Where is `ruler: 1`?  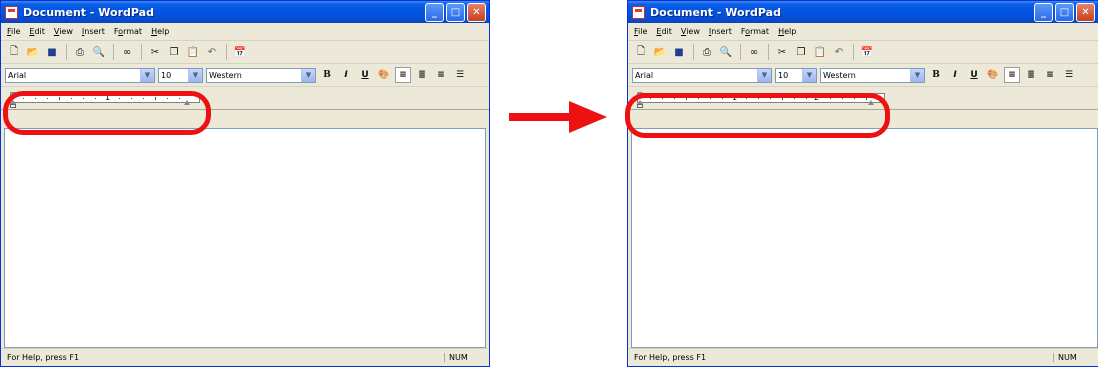 ruler: 1 is located at coordinates (105, 98).